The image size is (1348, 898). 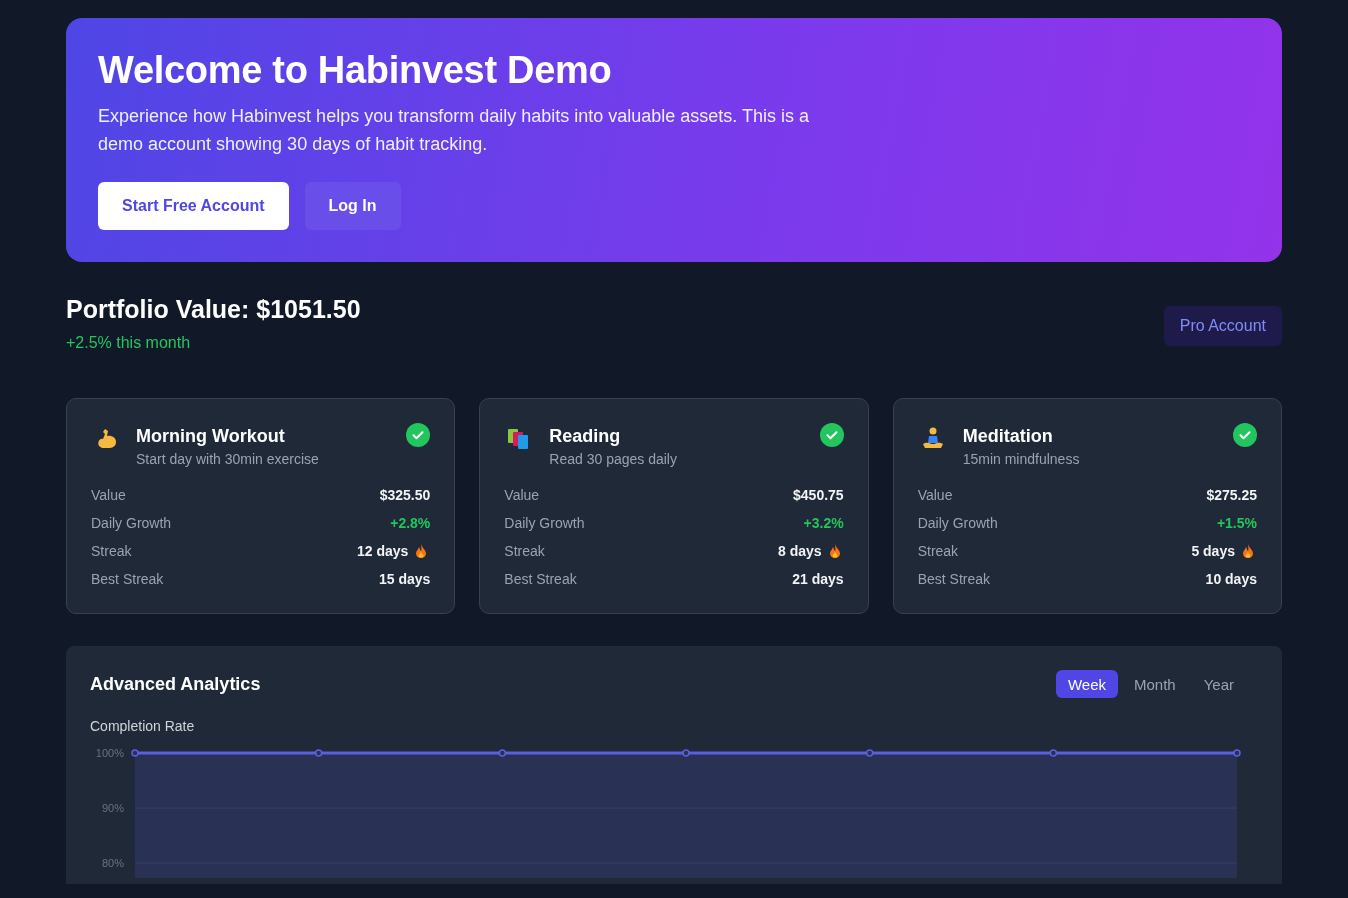 What do you see at coordinates (1021, 459) in the screenshot?
I see `habit-description: 15min mindfulness` at bounding box center [1021, 459].